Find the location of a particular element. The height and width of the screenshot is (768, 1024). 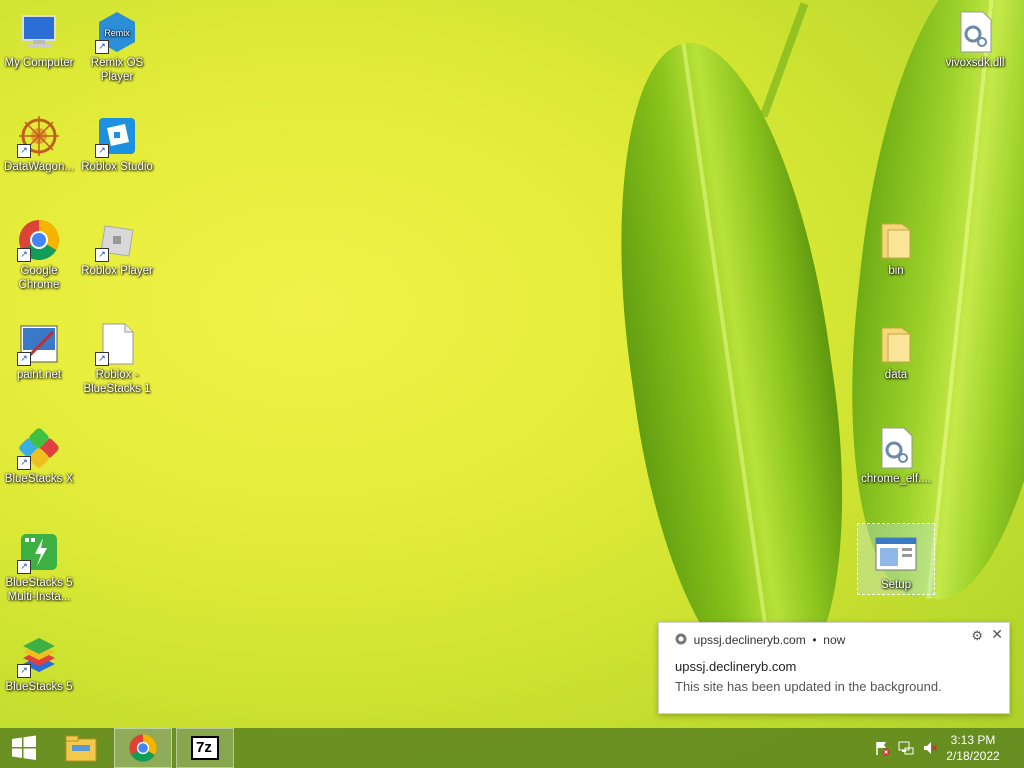

svg-text: Remix is located at coordinates (117, 33).